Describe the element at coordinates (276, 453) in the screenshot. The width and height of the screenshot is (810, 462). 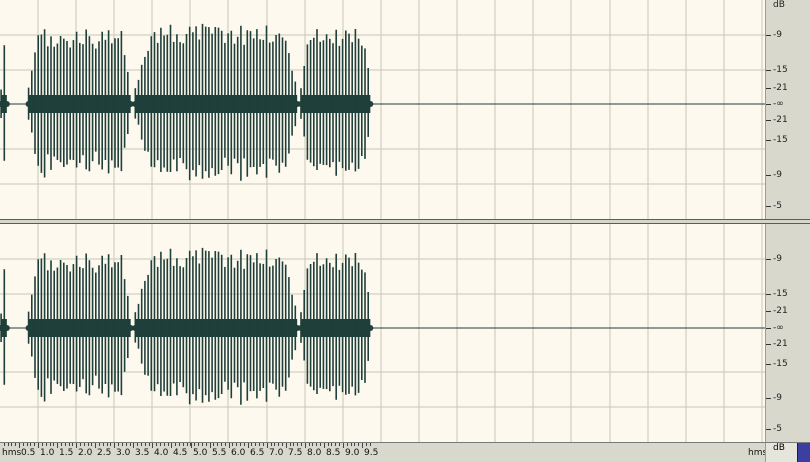
I see `time-tick-label: 7.0` at that location.